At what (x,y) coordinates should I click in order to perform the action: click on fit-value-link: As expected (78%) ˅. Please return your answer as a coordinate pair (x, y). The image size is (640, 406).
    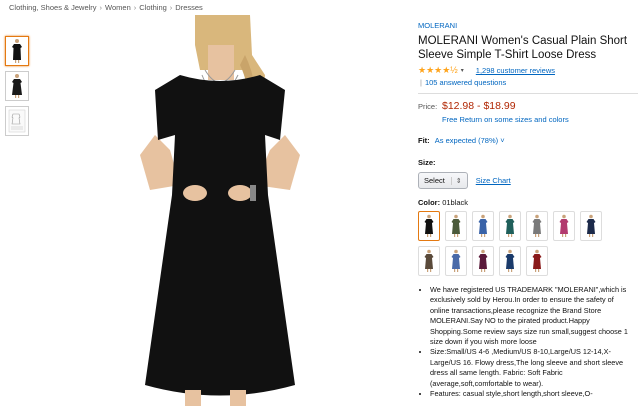
    Looking at the image, I should click on (470, 140).